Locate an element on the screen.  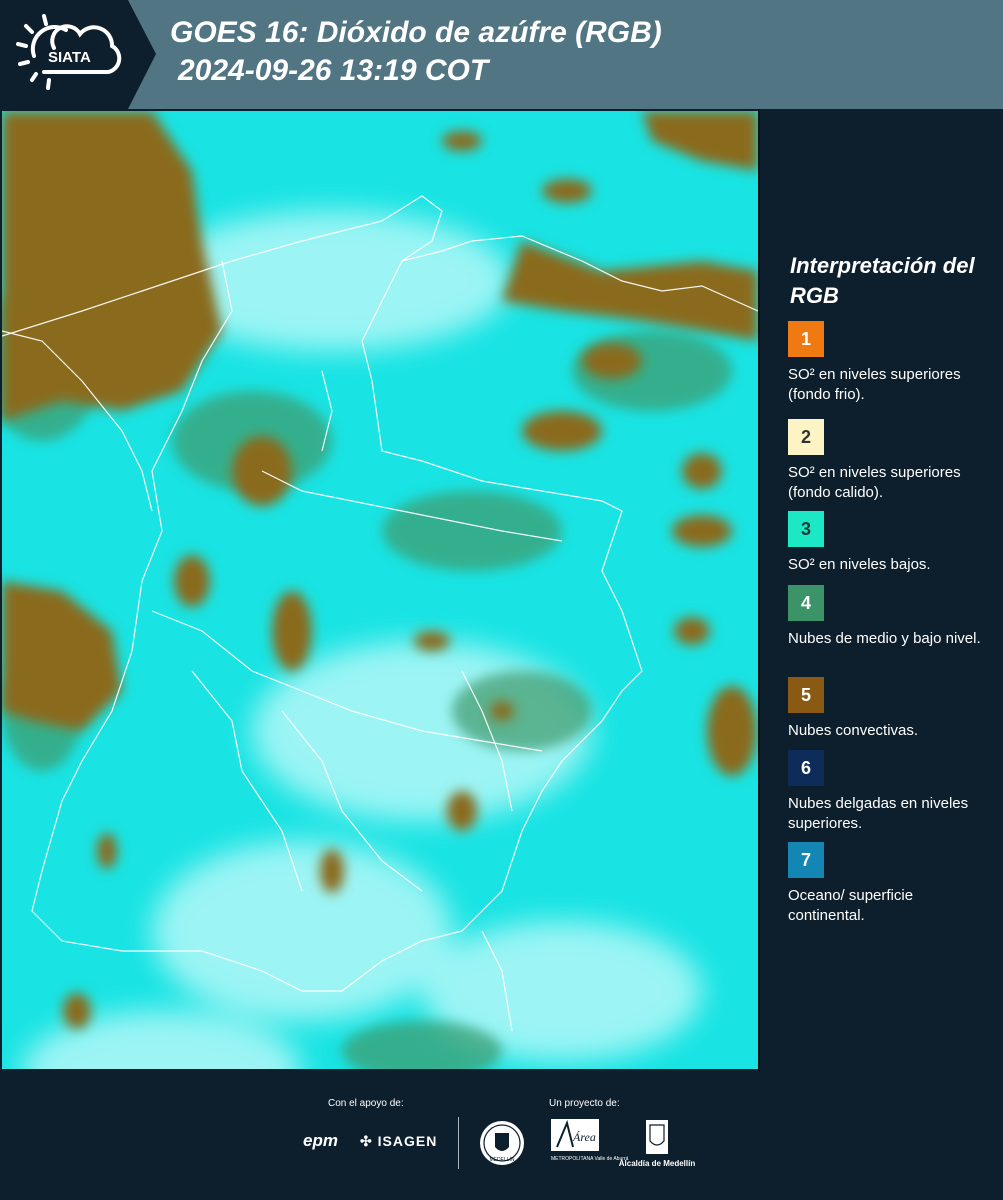
legend-label-1: SO² en niveles superiores (fondo frio). is located at coordinates (874, 384).